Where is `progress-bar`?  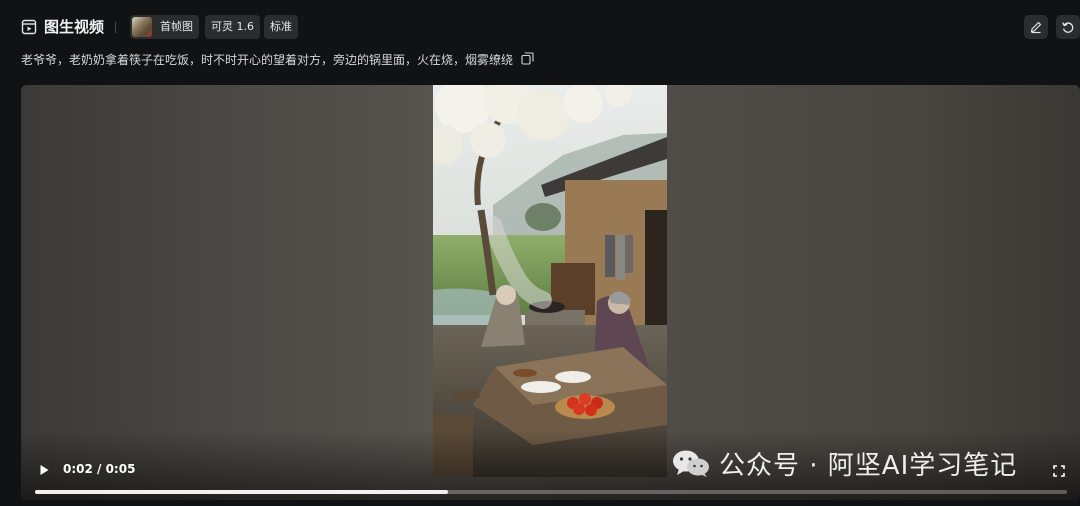 progress-bar is located at coordinates (551, 492).